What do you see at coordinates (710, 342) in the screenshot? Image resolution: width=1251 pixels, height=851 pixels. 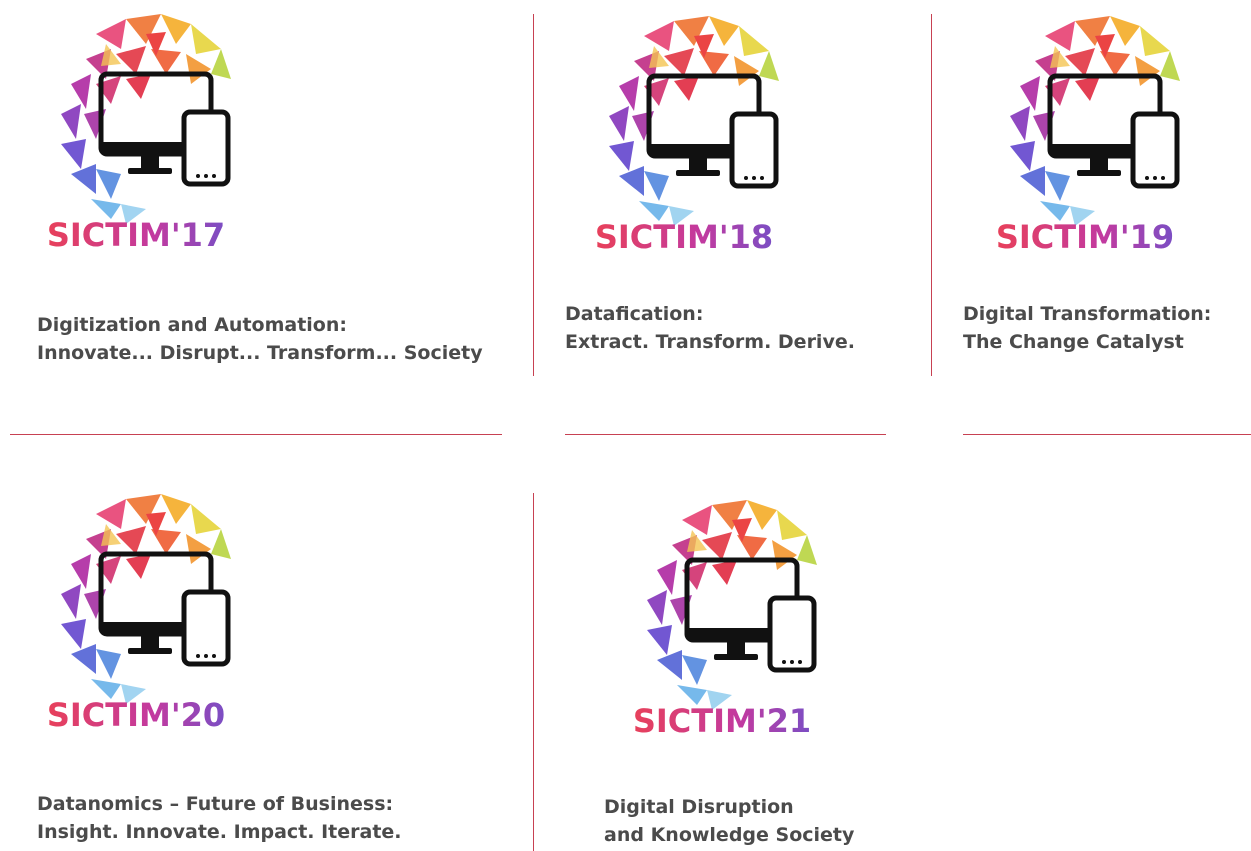 I see `title-line-2: Extract. Transform. Derive.` at bounding box center [710, 342].